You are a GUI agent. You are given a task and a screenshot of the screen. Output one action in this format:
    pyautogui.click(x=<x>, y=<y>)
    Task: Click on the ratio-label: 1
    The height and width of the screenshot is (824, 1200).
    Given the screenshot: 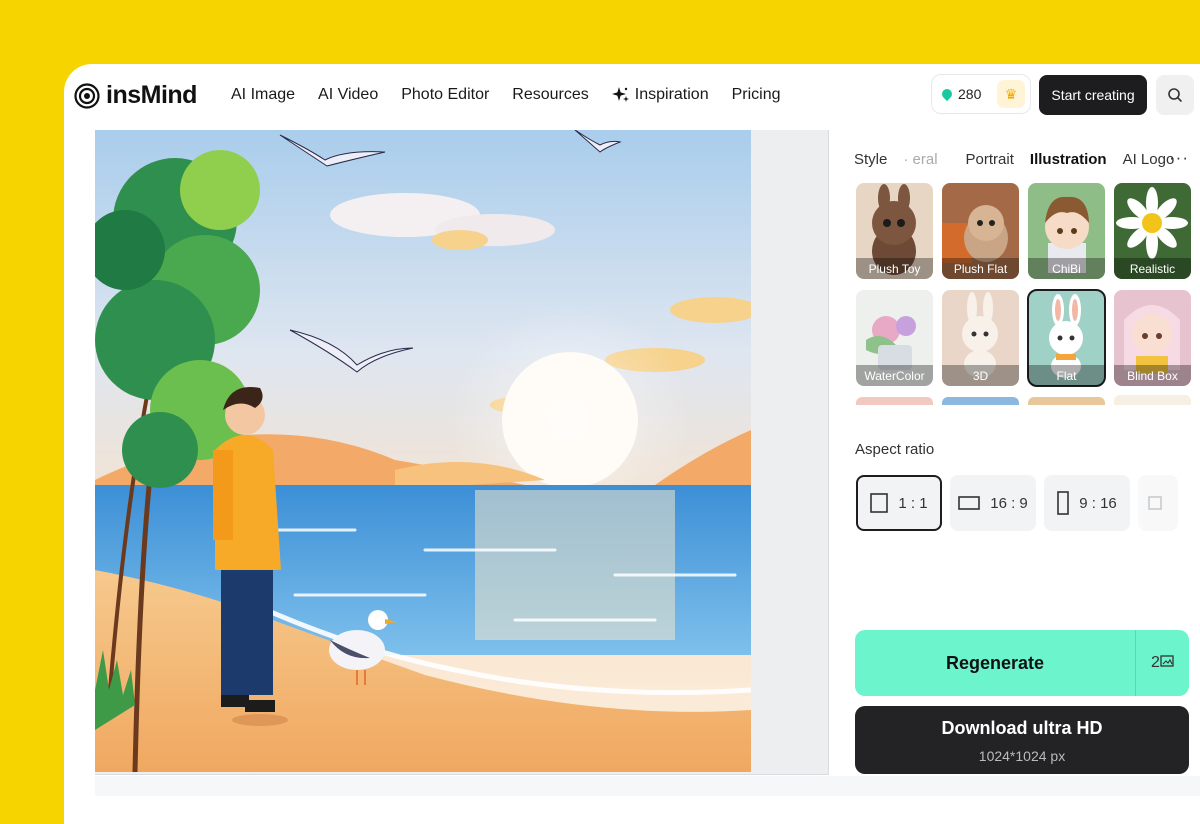 What is the action you would take?
    pyautogui.click(x=913, y=503)
    